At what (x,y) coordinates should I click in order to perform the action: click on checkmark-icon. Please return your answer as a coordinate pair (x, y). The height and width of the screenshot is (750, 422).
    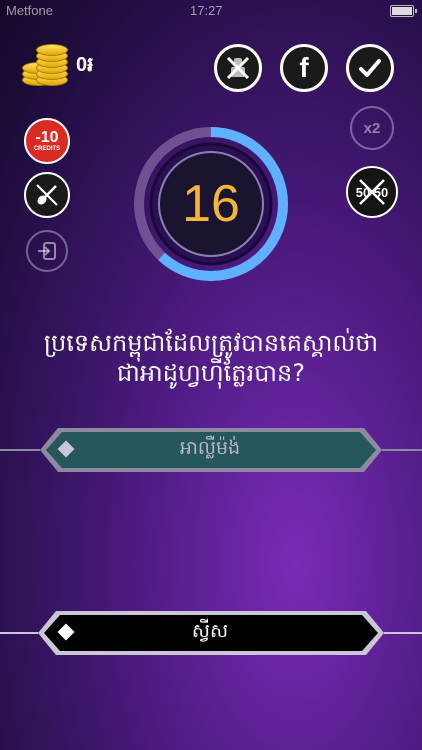
    Looking at the image, I should click on (370, 68).